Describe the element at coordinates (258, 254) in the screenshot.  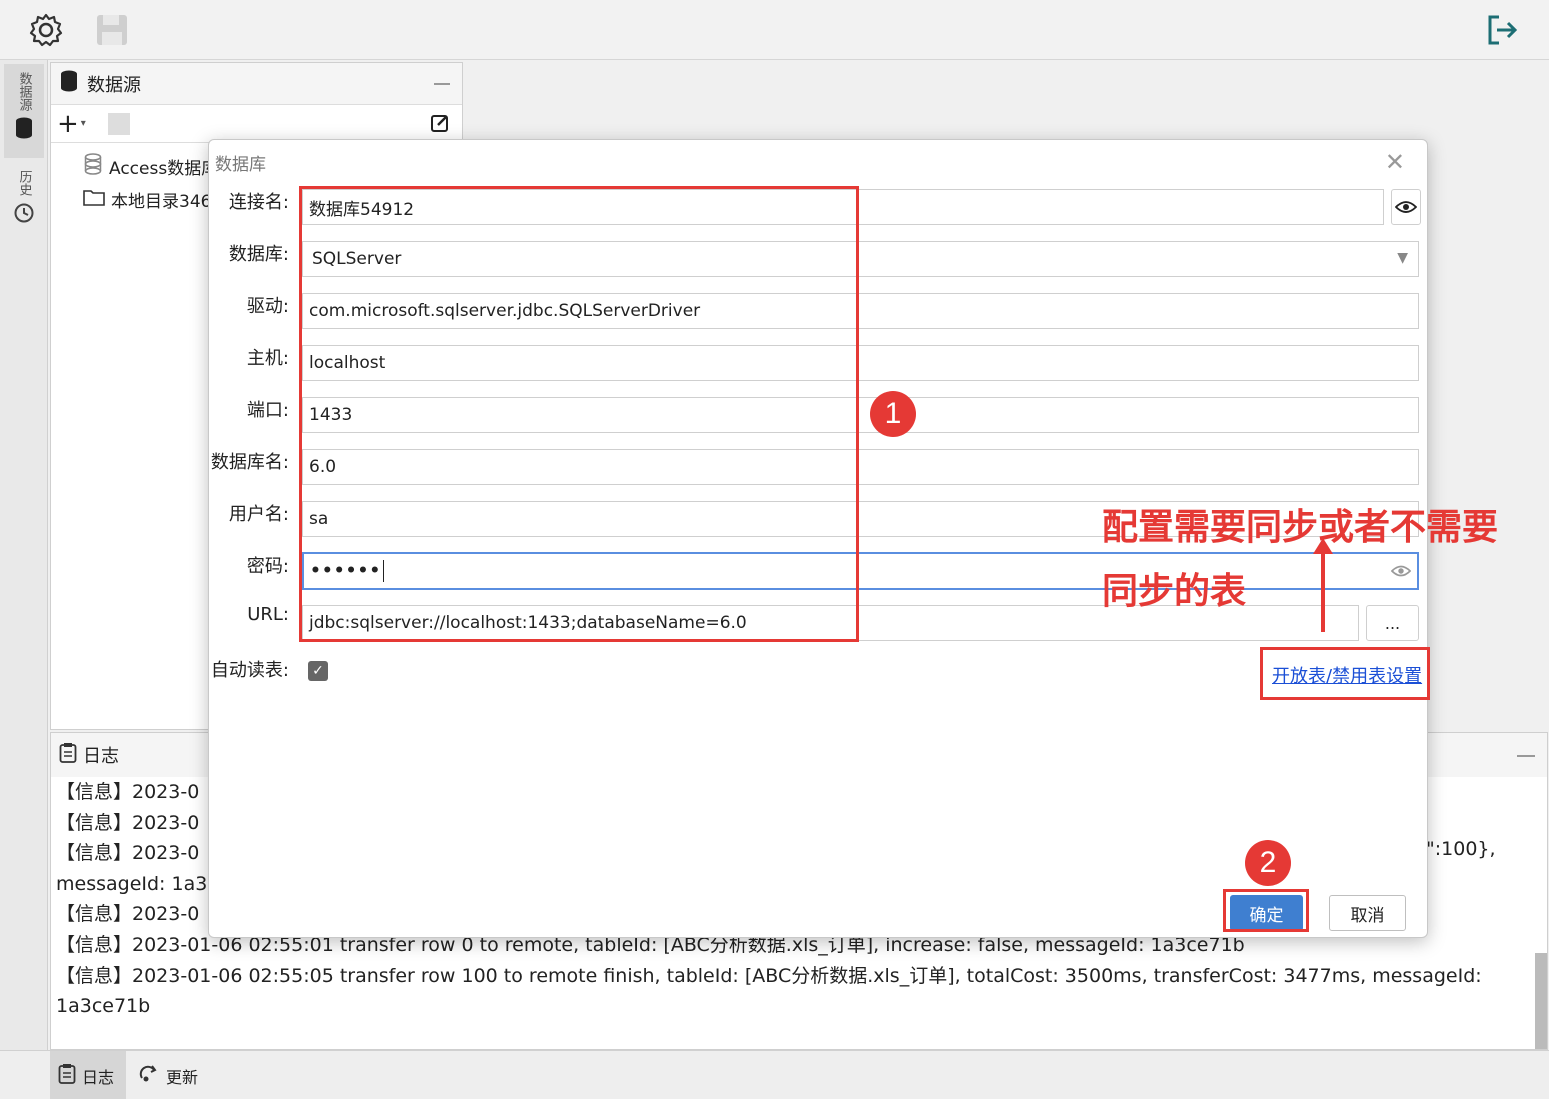
I see `label-database: 数据库:` at that location.